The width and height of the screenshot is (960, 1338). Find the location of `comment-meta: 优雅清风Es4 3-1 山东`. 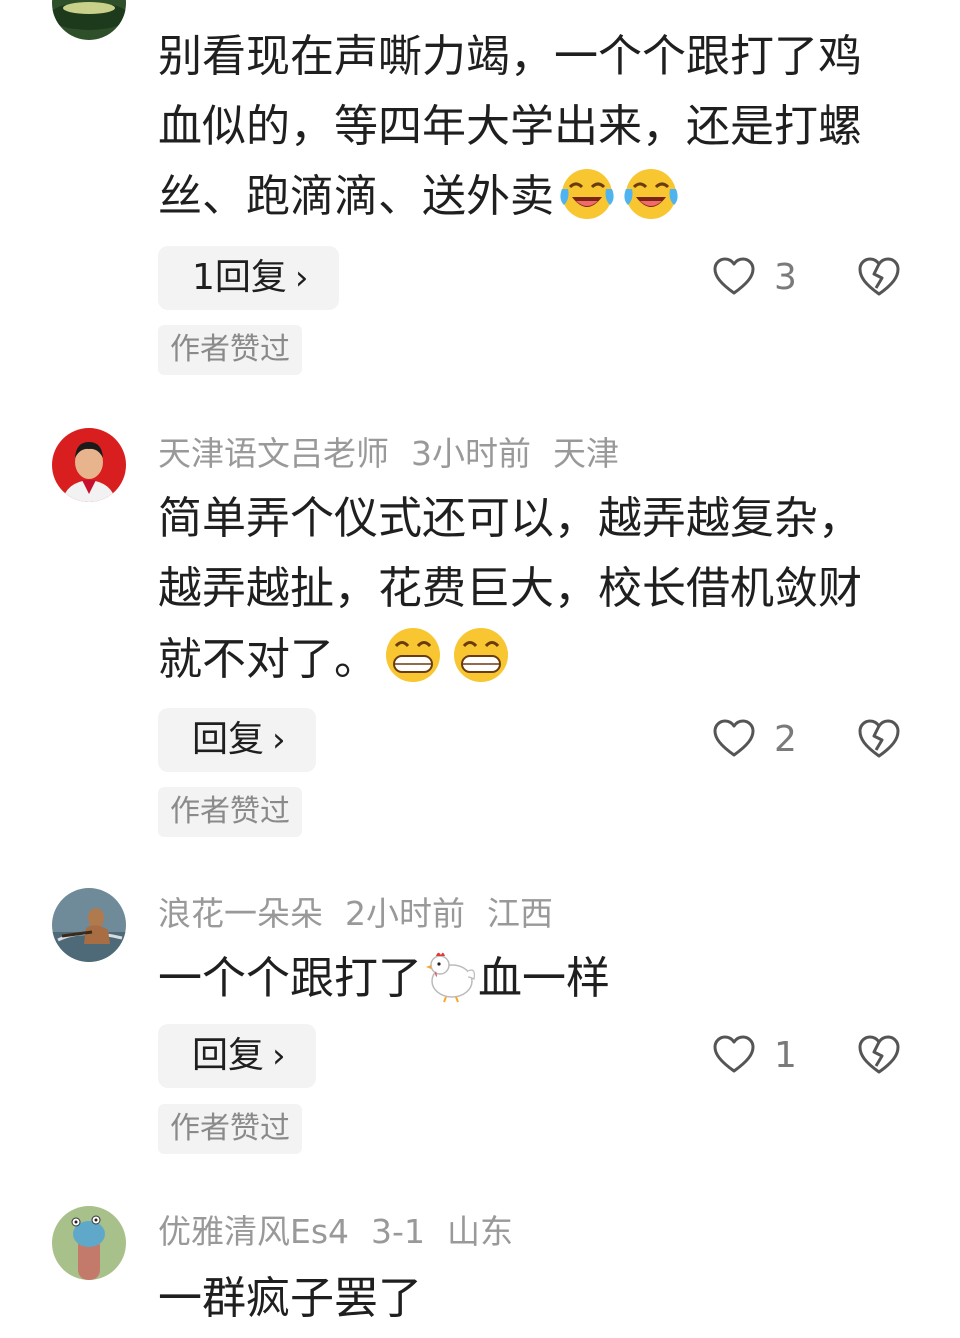

comment-meta: 优雅清风Es4 3-1 山东 is located at coordinates (346, 1232).